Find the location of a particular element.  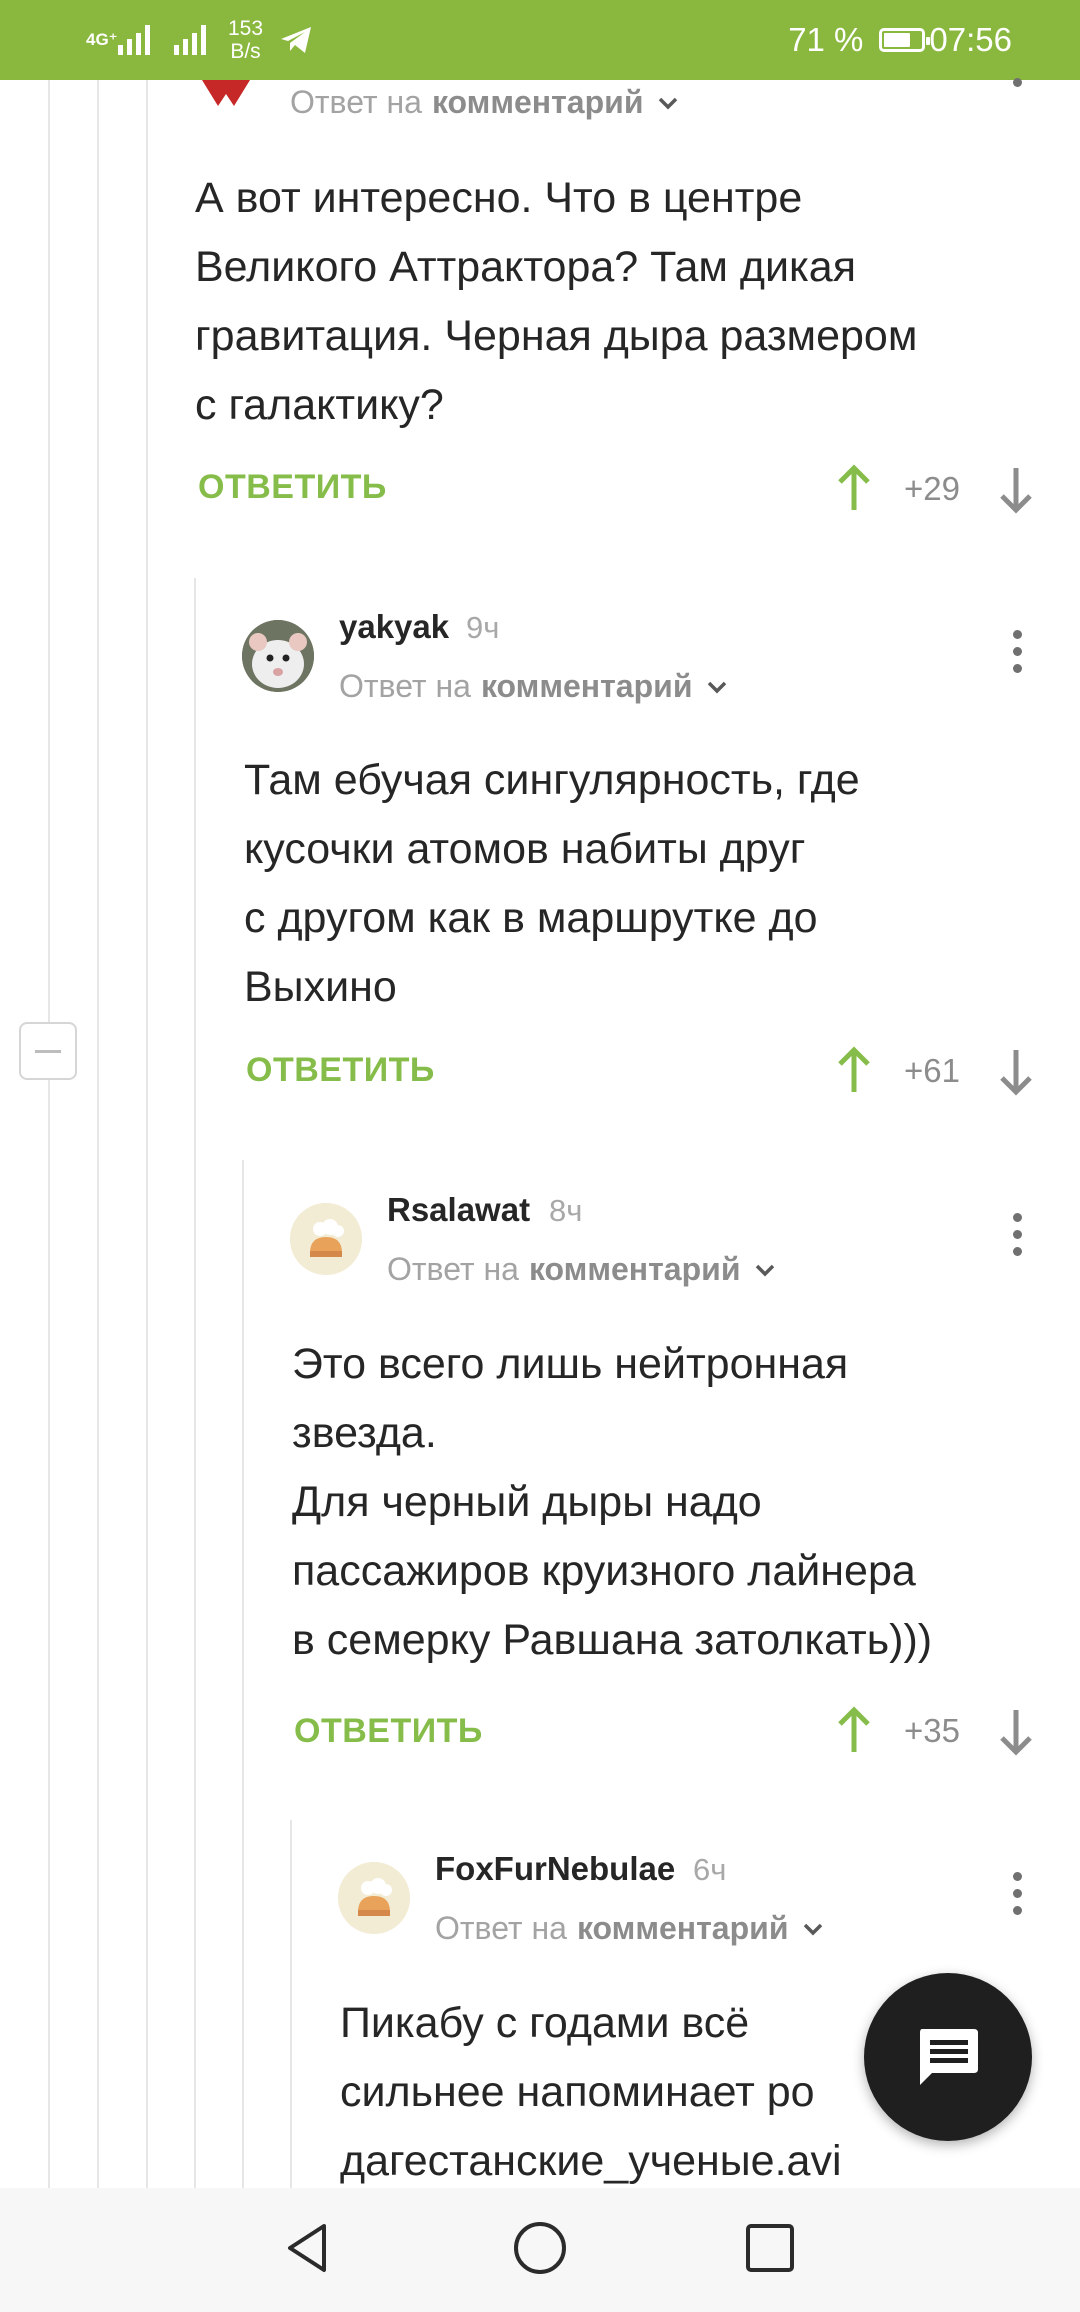

comment-text-line: в семерку Равшана затолкать))) is located at coordinates (612, 1640).